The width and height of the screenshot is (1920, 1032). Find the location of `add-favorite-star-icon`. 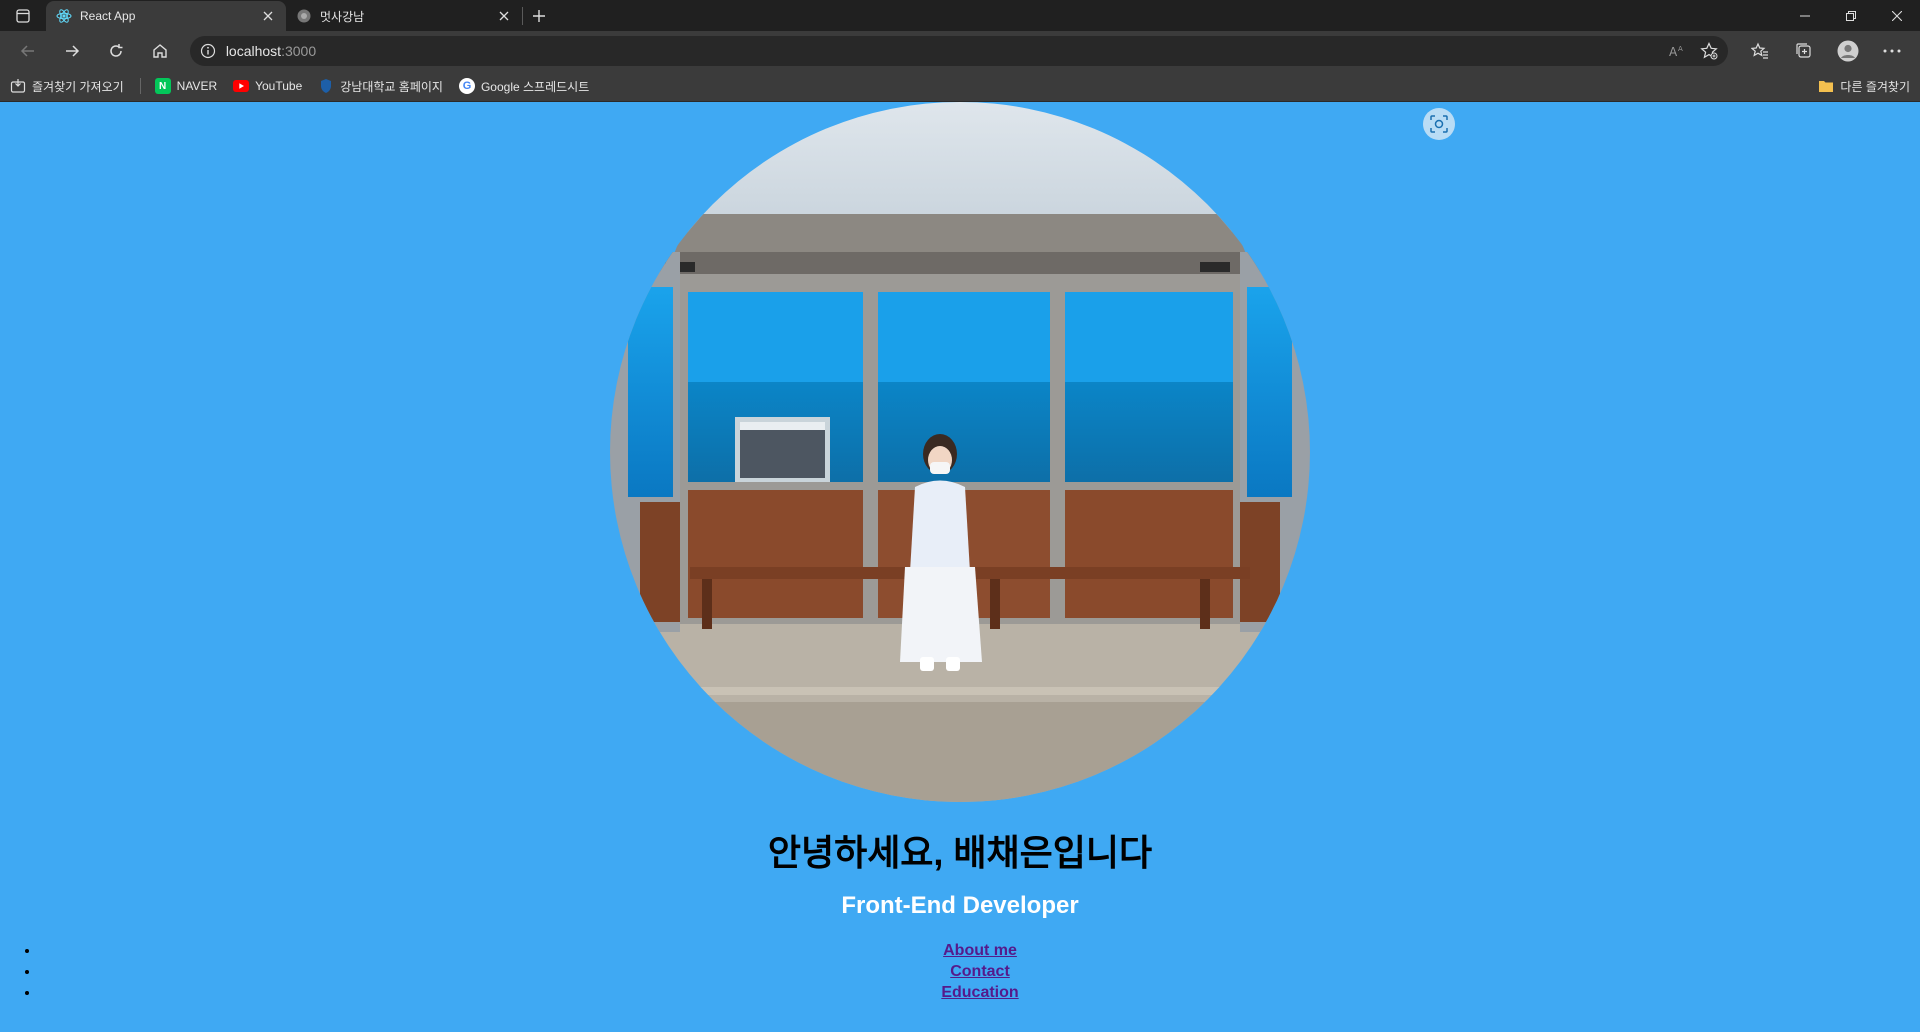

add-favorite-star-icon is located at coordinates (1709, 51).